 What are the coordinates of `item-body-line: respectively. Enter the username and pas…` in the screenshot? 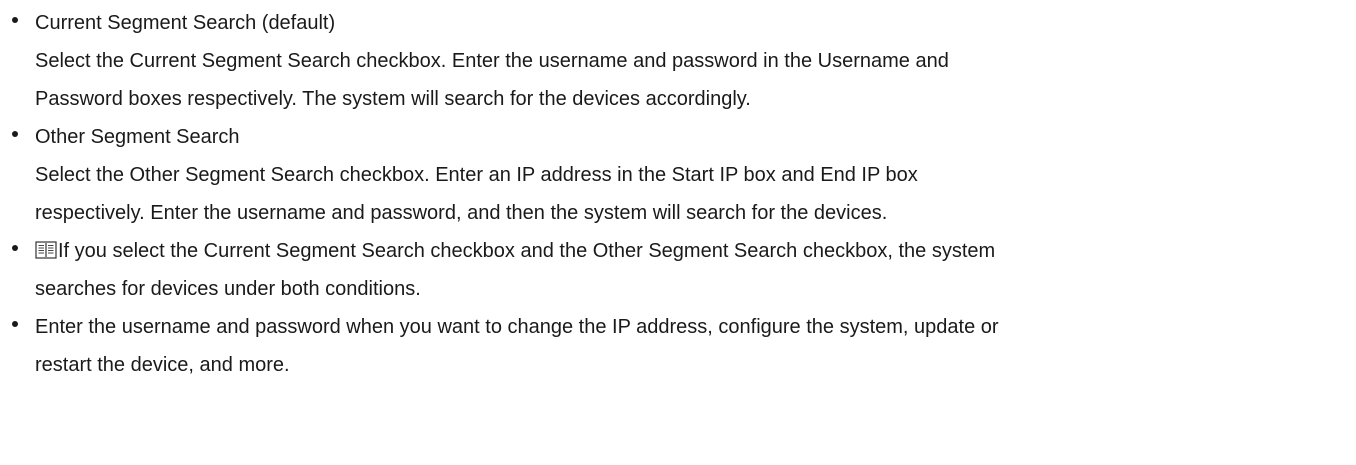 It's located at (461, 213).